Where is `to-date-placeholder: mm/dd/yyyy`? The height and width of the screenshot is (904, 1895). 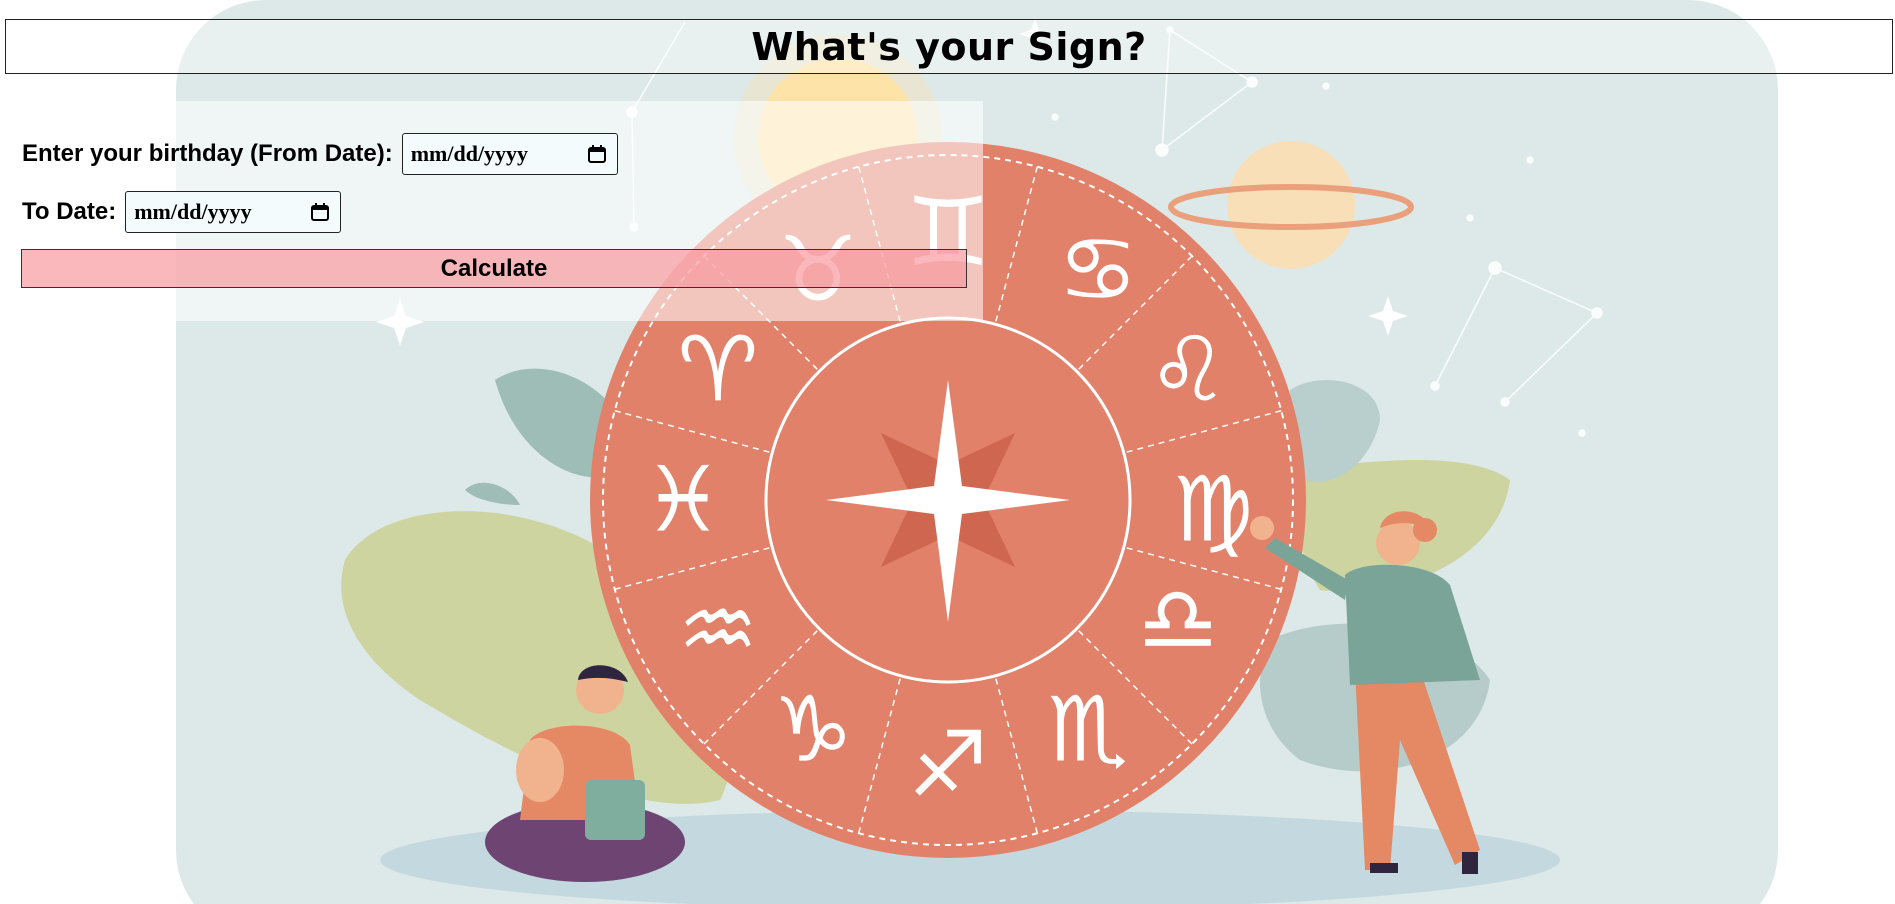 to-date-placeholder: mm/dd/yyyy is located at coordinates (193, 211).